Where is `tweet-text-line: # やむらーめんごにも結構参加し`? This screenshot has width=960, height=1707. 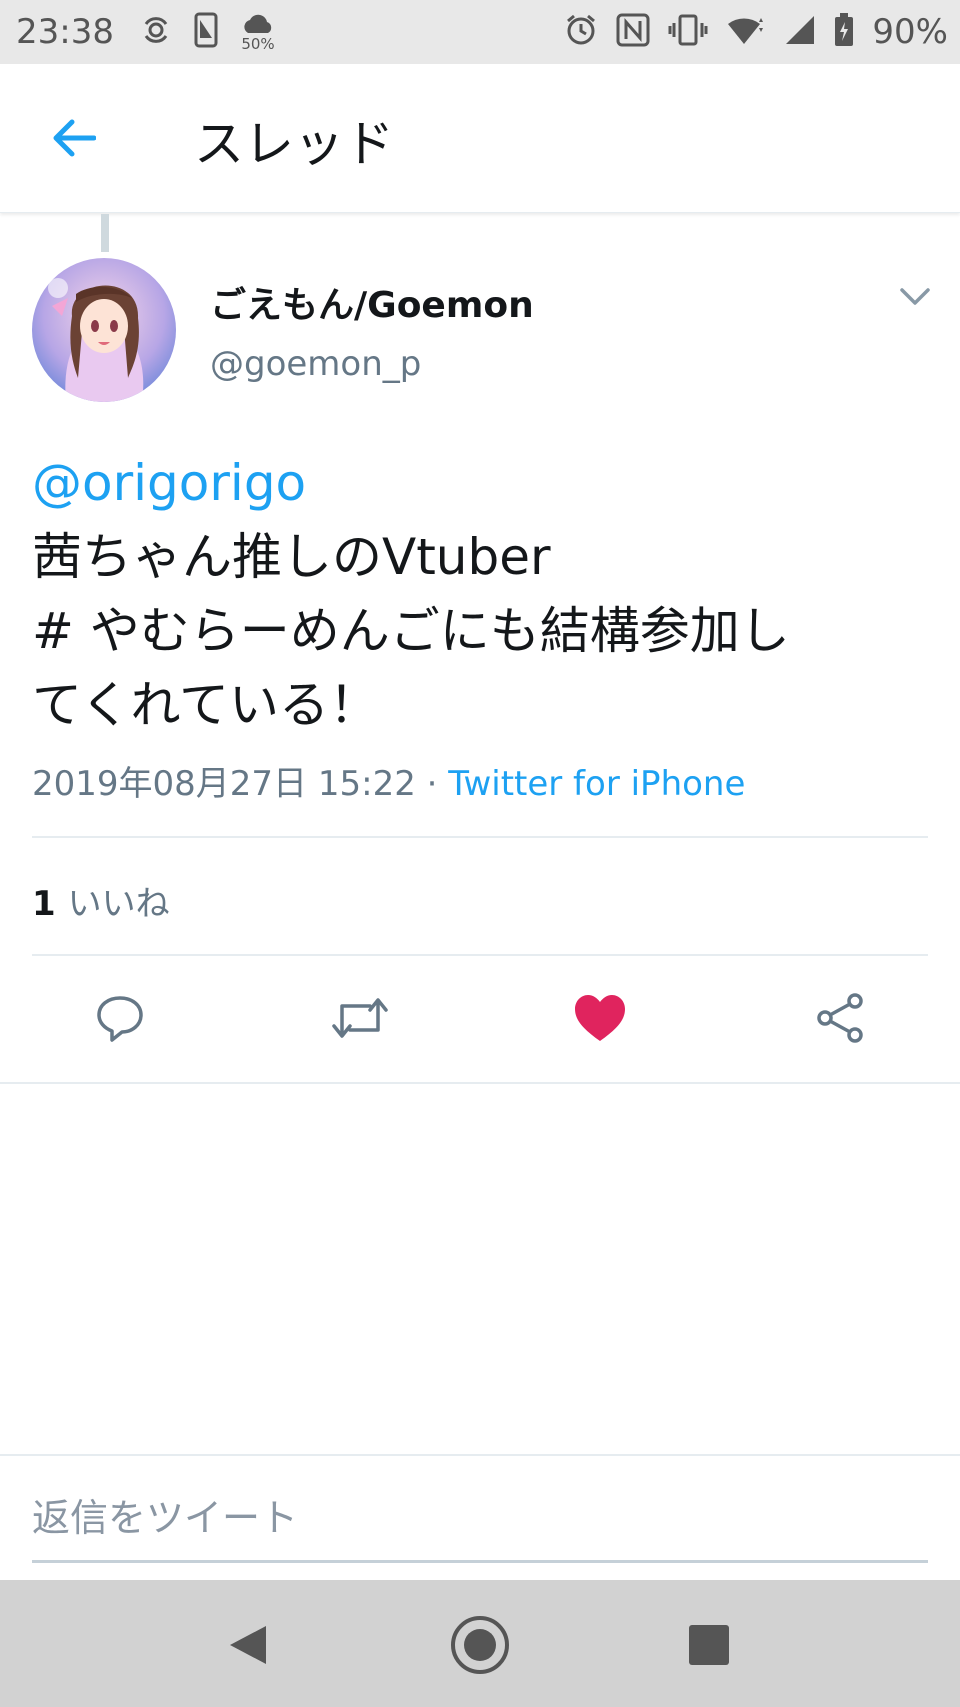 tweet-text-line: # やむらーめんごにも結構参加し is located at coordinates (411, 631).